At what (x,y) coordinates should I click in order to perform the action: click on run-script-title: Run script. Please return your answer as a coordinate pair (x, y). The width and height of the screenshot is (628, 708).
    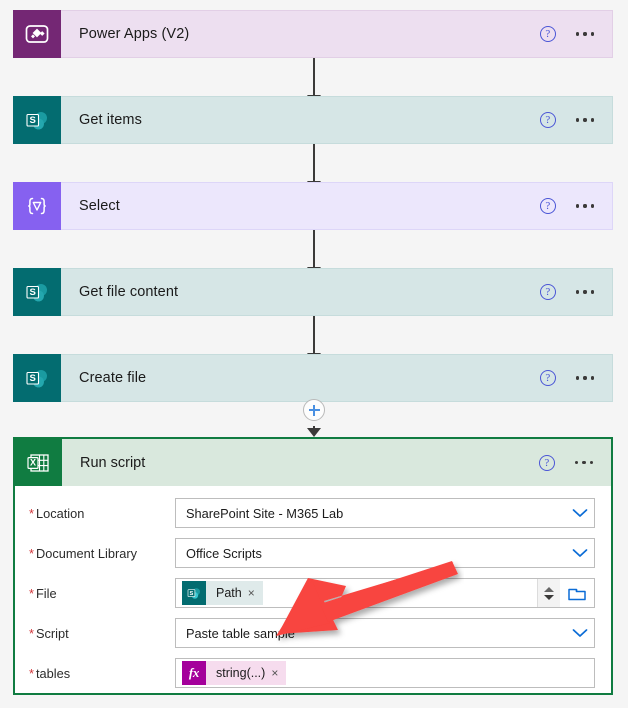
    Looking at the image, I should click on (113, 462).